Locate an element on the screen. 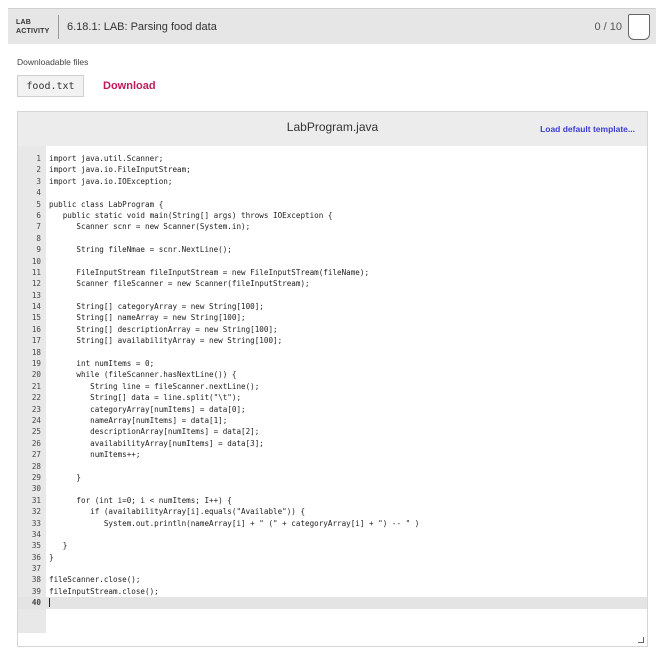  code-line: 10 is located at coordinates (332, 261).